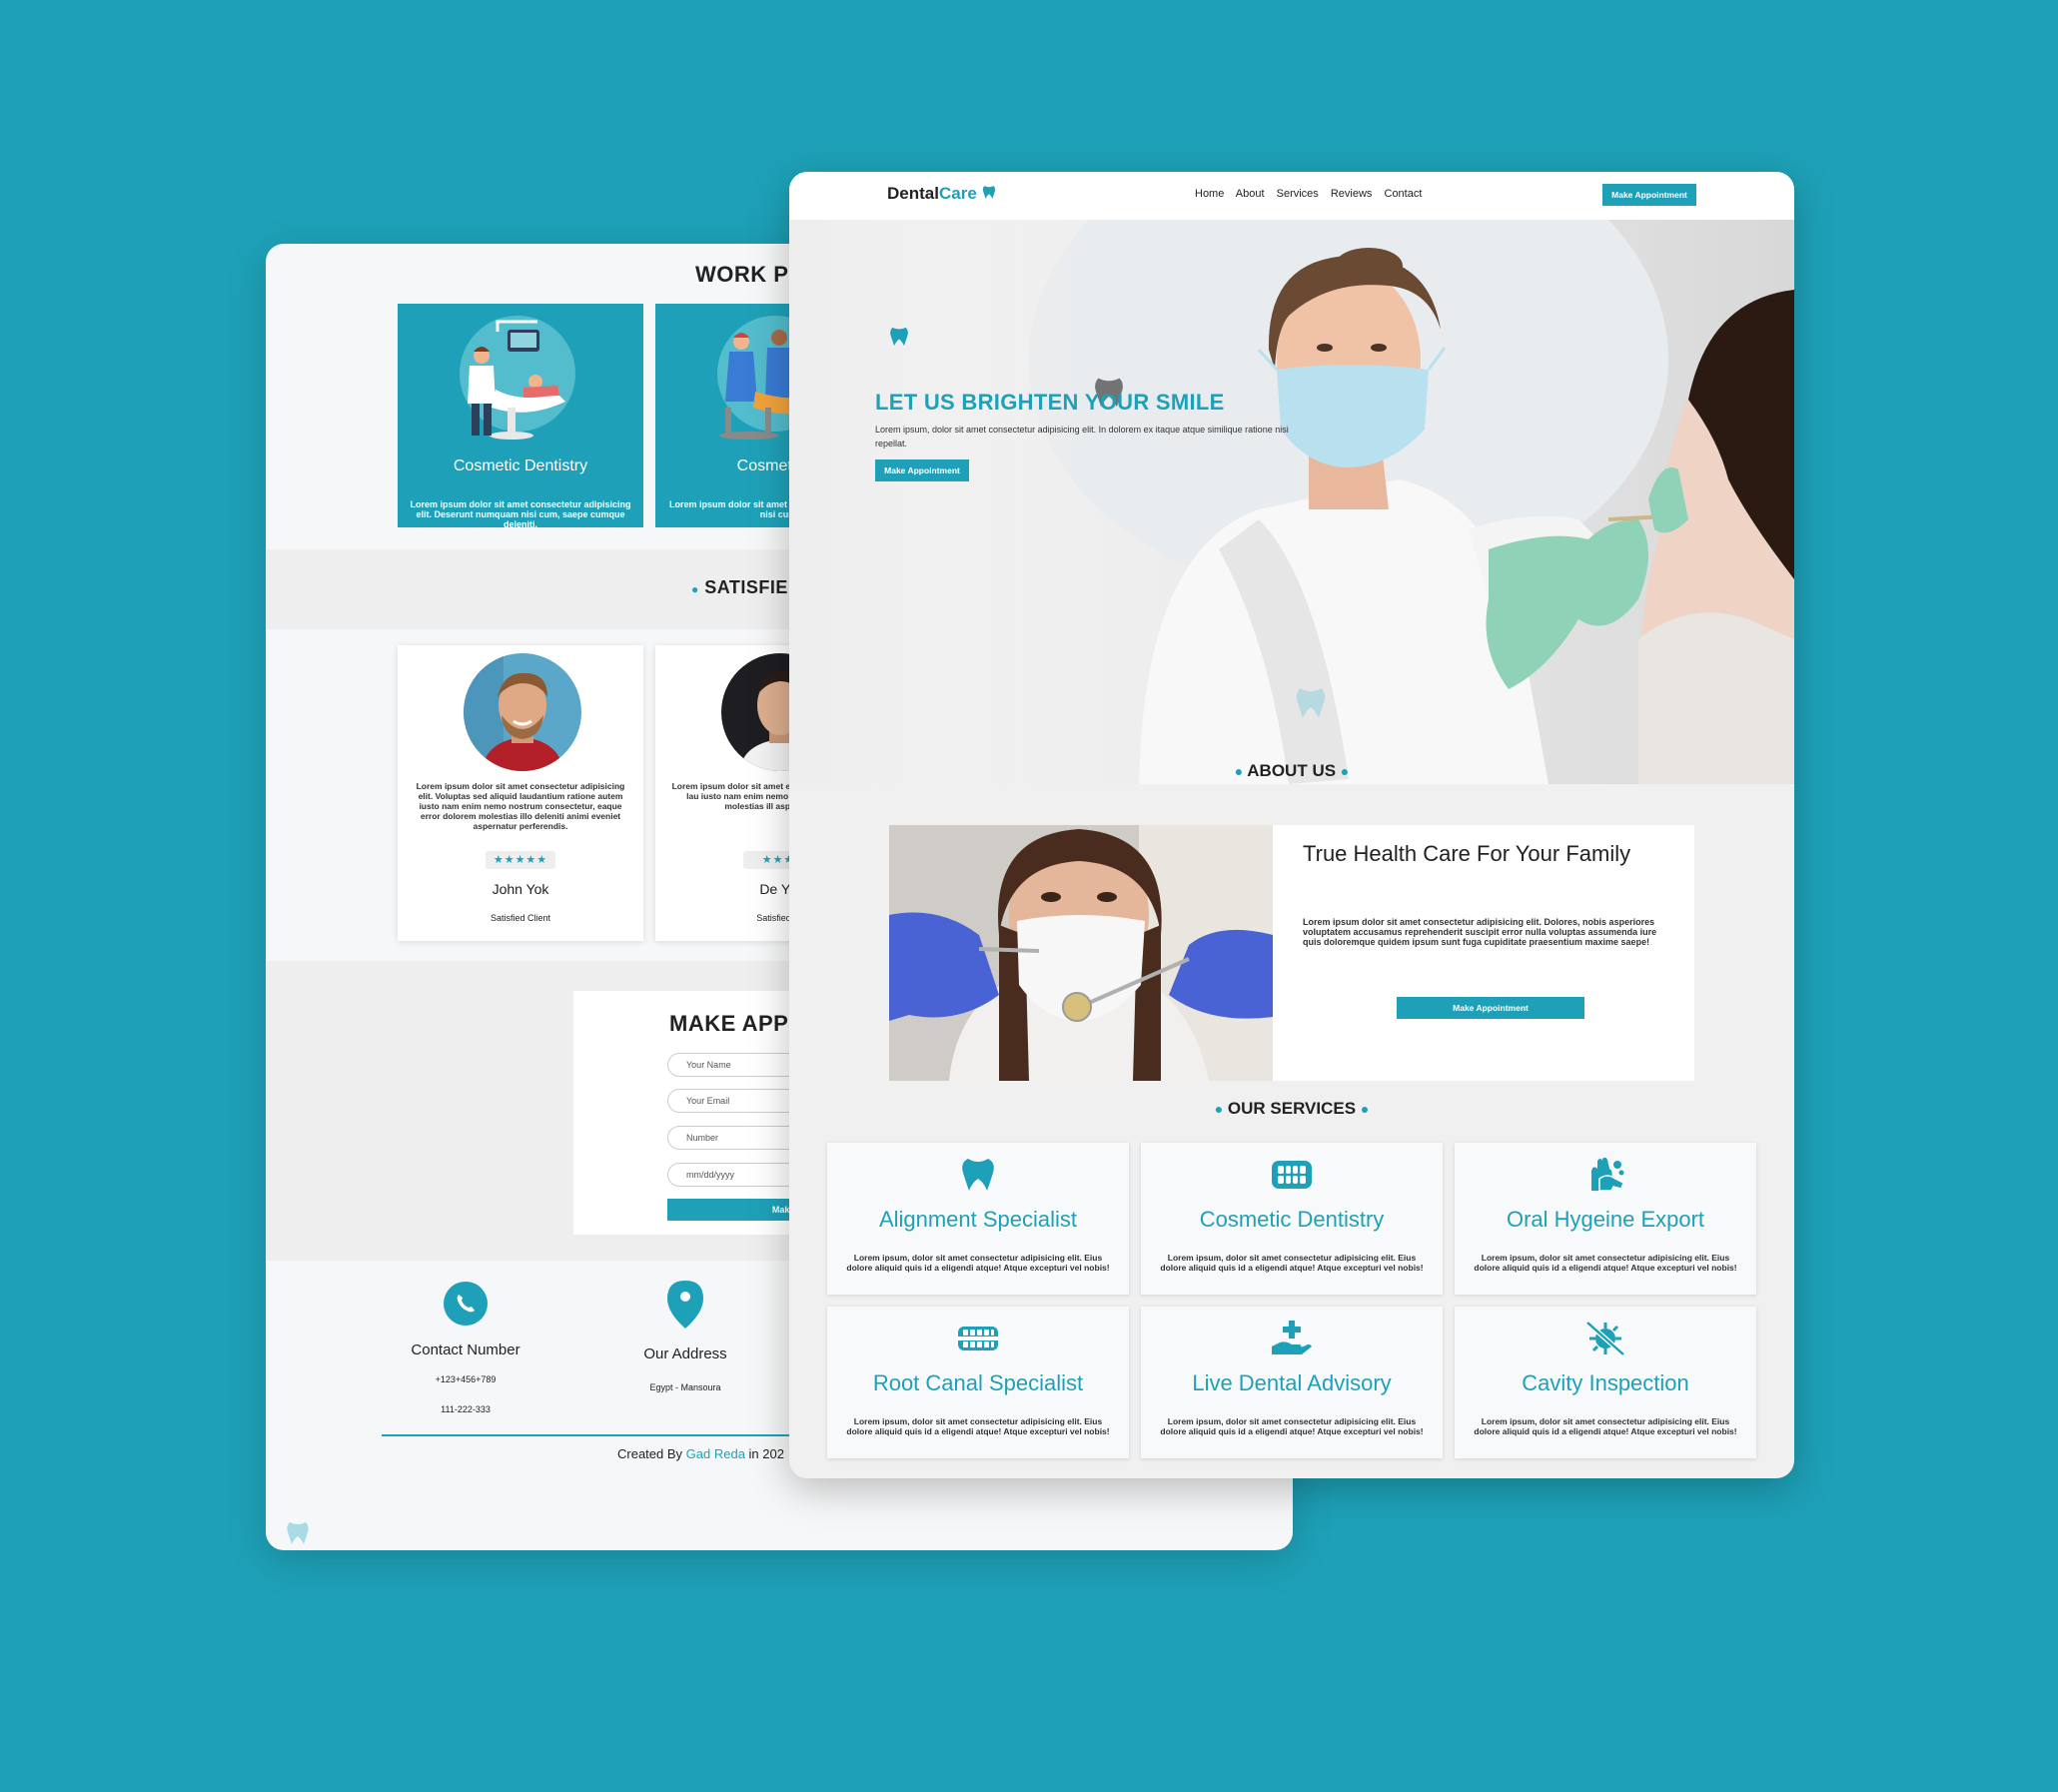 The image size is (2058, 1792). I want to click on location-pin-icon, so click(685, 1305).